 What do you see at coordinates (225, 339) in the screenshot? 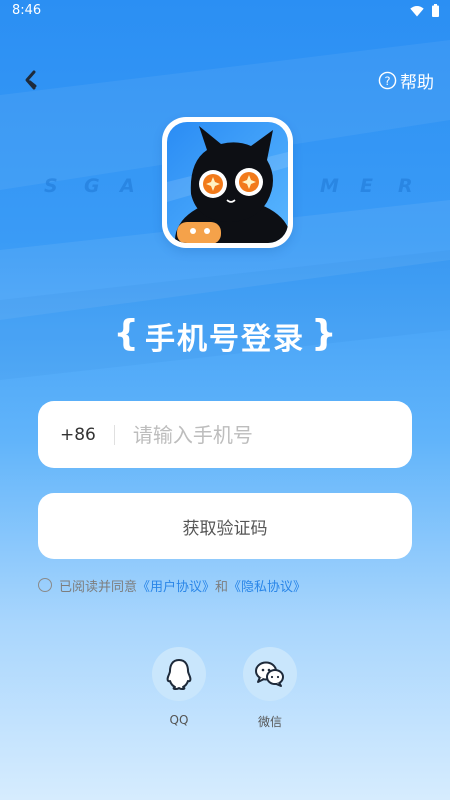
I see `page-title: 手机号登录` at bounding box center [225, 339].